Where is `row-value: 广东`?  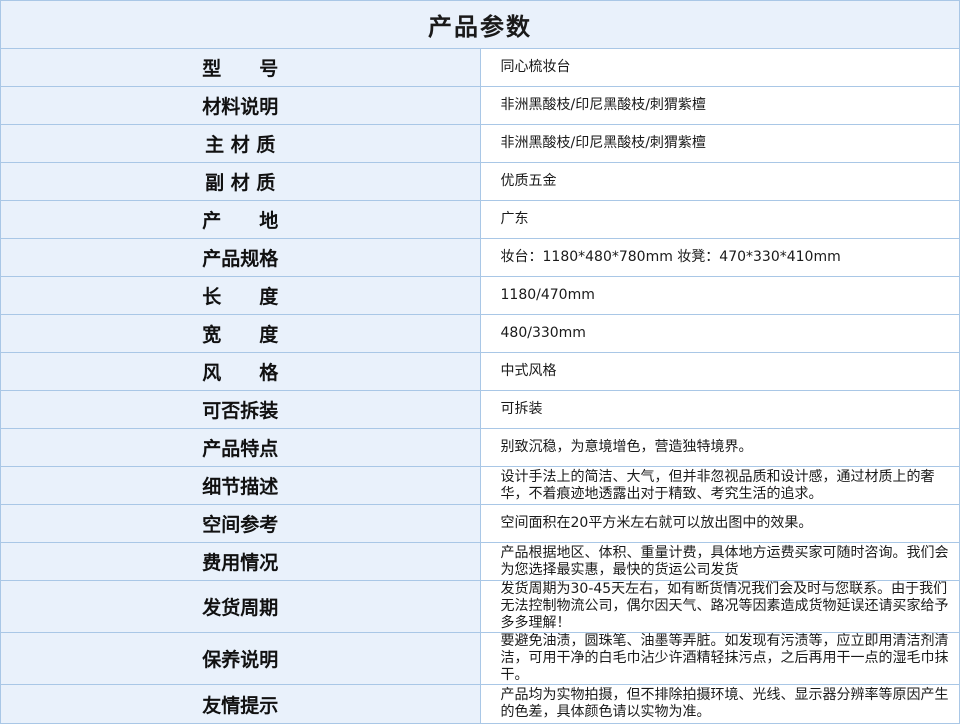
row-value: 广东 is located at coordinates (719, 219).